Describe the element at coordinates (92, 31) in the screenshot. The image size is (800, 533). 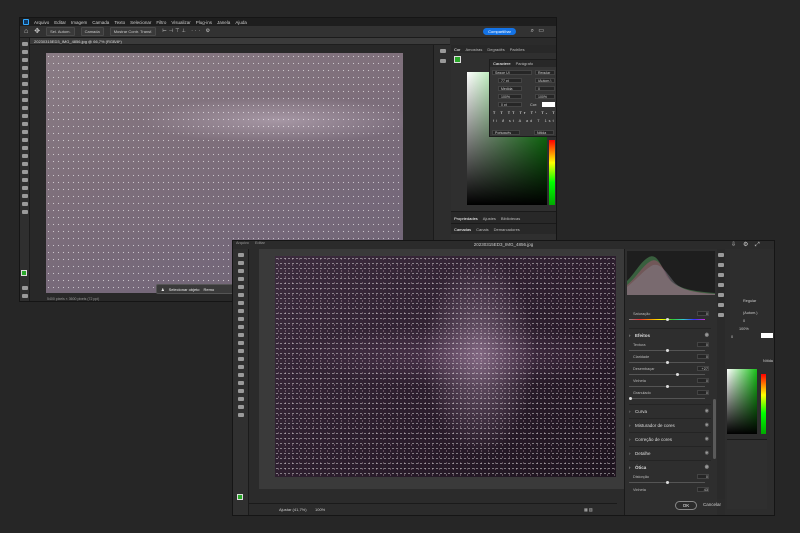
I see `layer-dropdown: Camada` at that location.